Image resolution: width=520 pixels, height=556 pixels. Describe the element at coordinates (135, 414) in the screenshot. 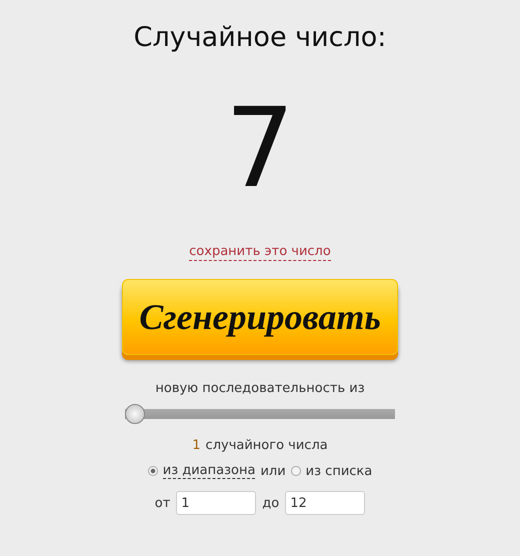

I see `slider-handle` at that location.